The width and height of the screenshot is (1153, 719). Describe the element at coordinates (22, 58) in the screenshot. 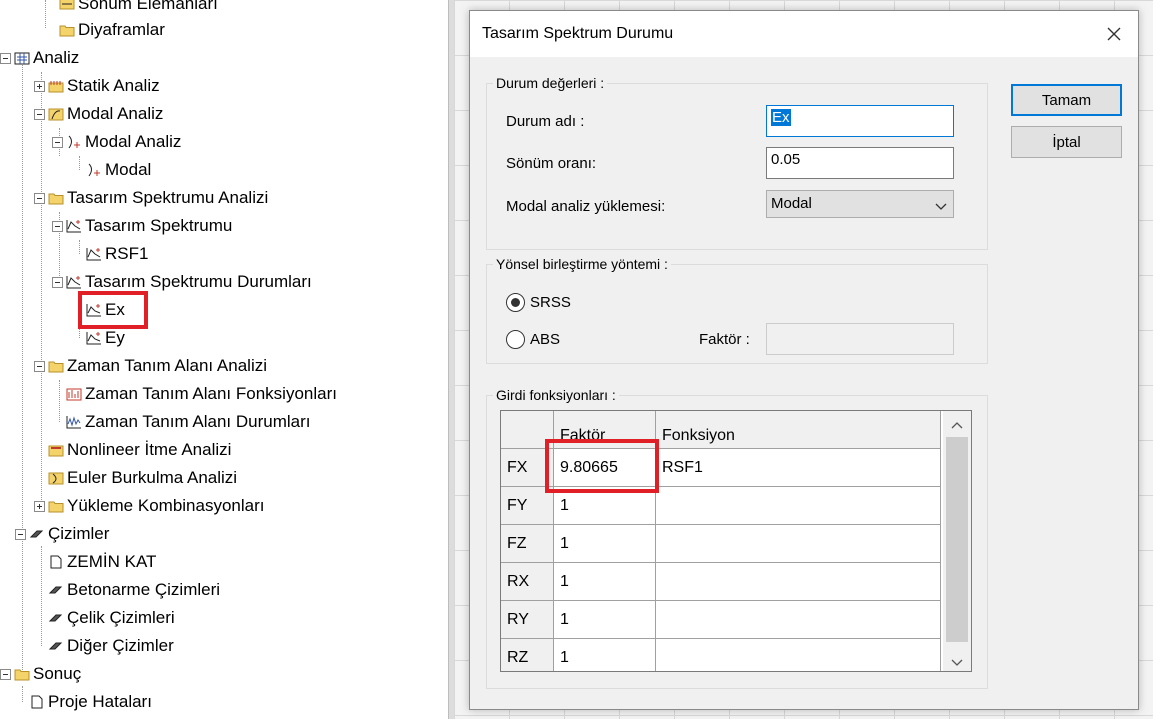

I see `analysis-icon` at that location.